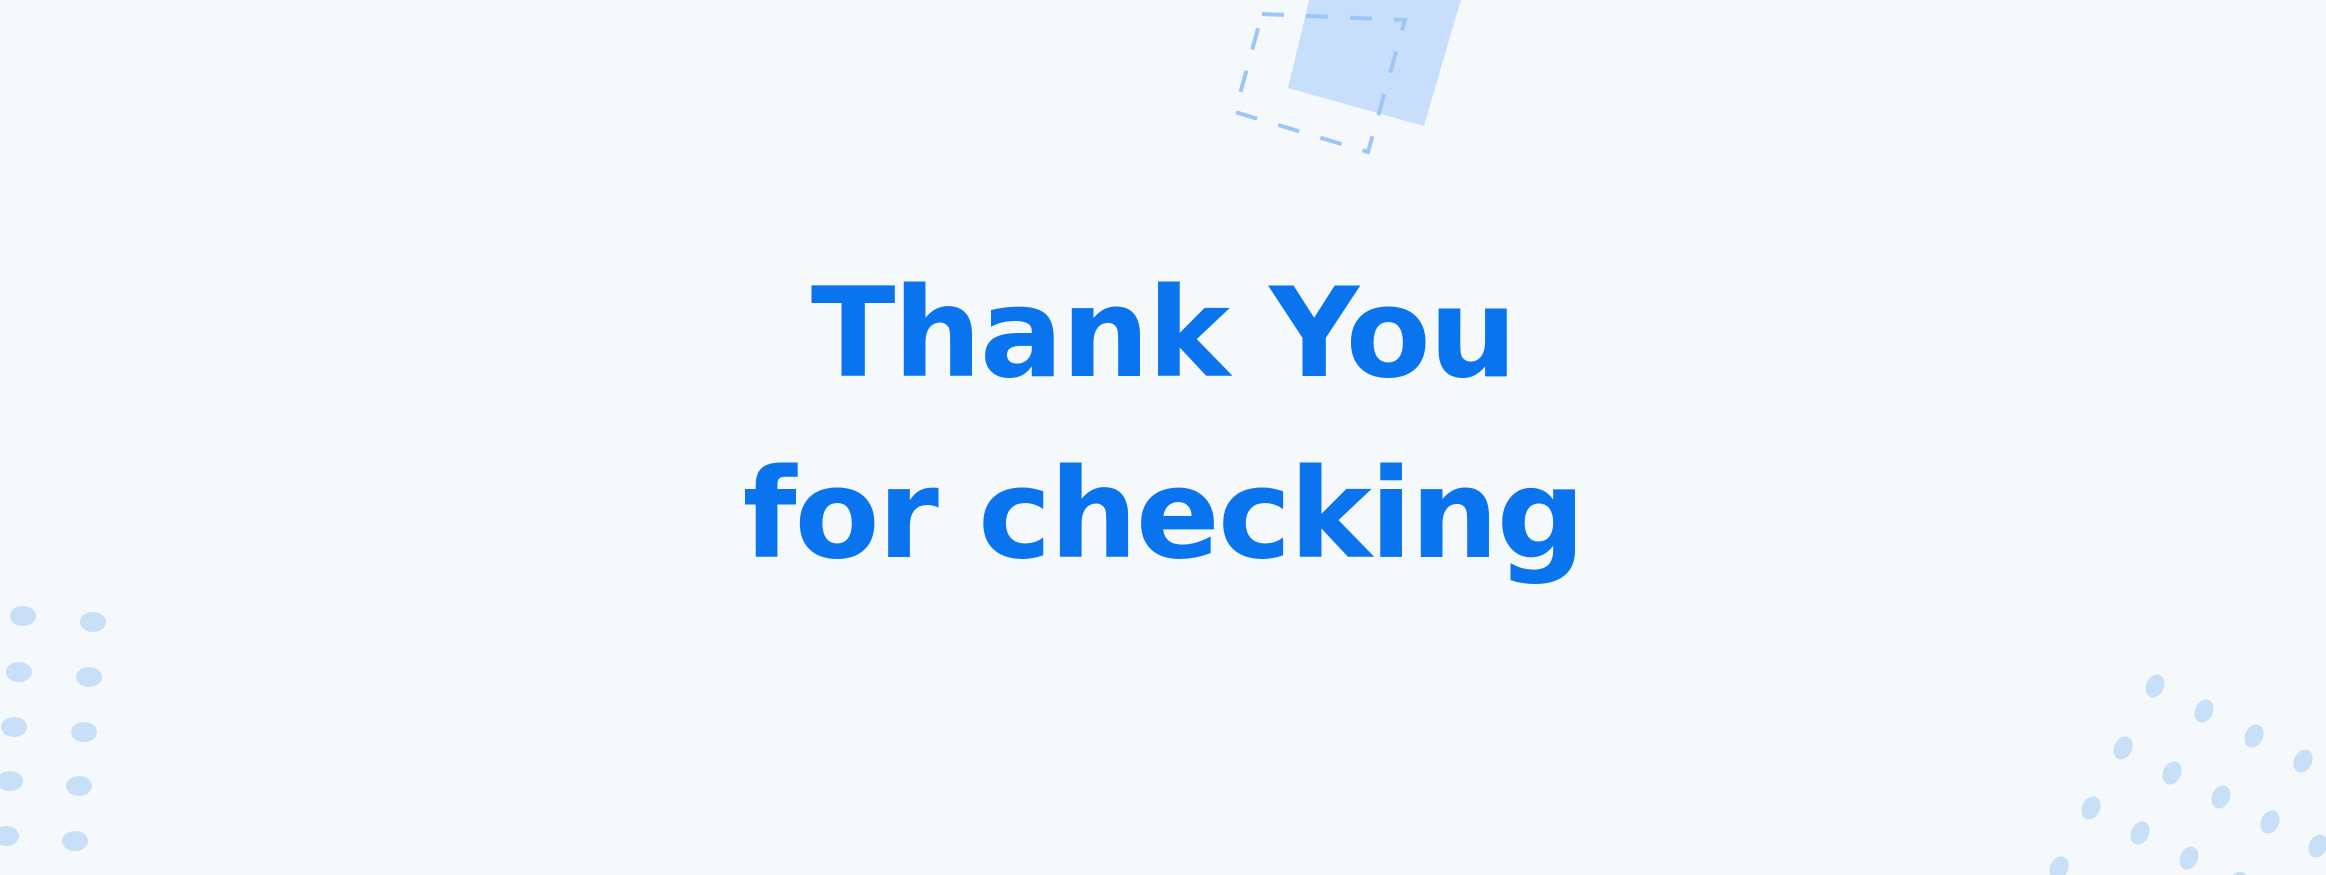 This screenshot has width=2326, height=875. What do you see at coordinates (1163, 334) in the screenshot?
I see `headline-line-1: Thank You` at bounding box center [1163, 334].